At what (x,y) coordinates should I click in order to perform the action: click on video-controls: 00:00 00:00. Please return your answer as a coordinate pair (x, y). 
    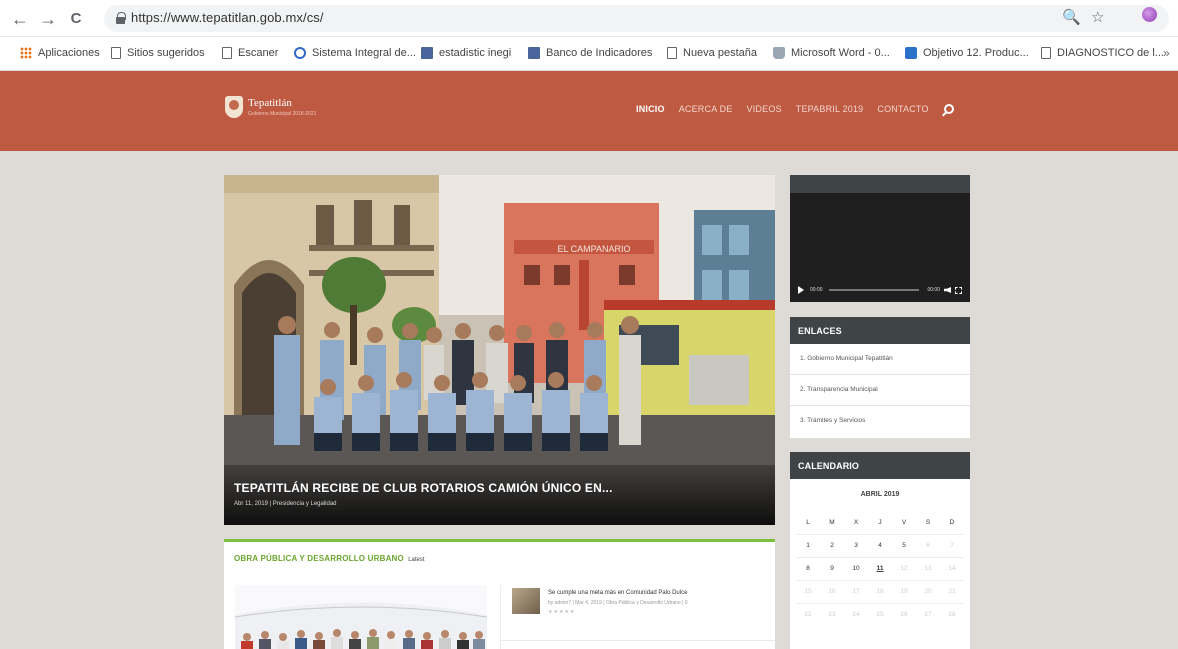
    Looking at the image, I should click on (880, 290).